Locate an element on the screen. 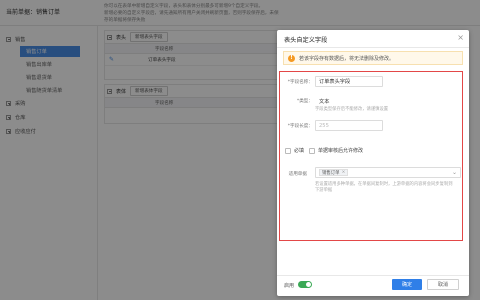 This screenshot has width=480, height=300. confirm-button: 确定 is located at coordinates (407, 284).